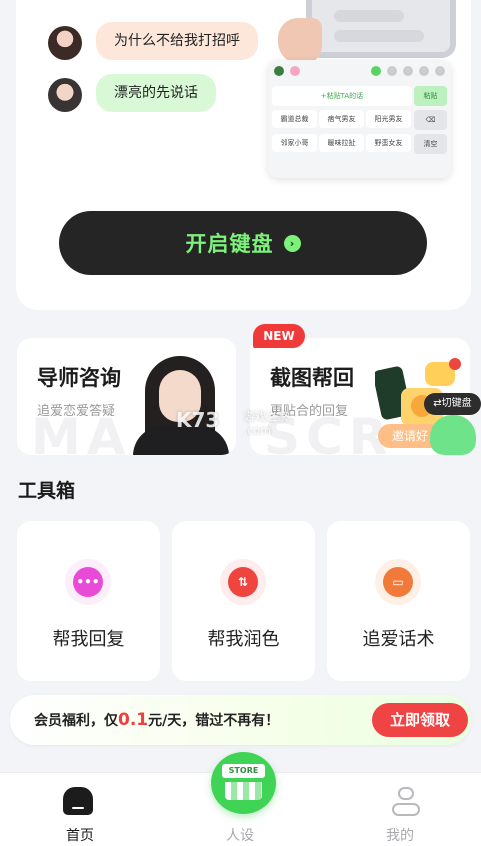 The height and width of the screenshot is (846, 481). What do you see at coordinates (80, 836) in the screenshot?
I see `tab-home-label: 首页` at bounding box center [80, 836].